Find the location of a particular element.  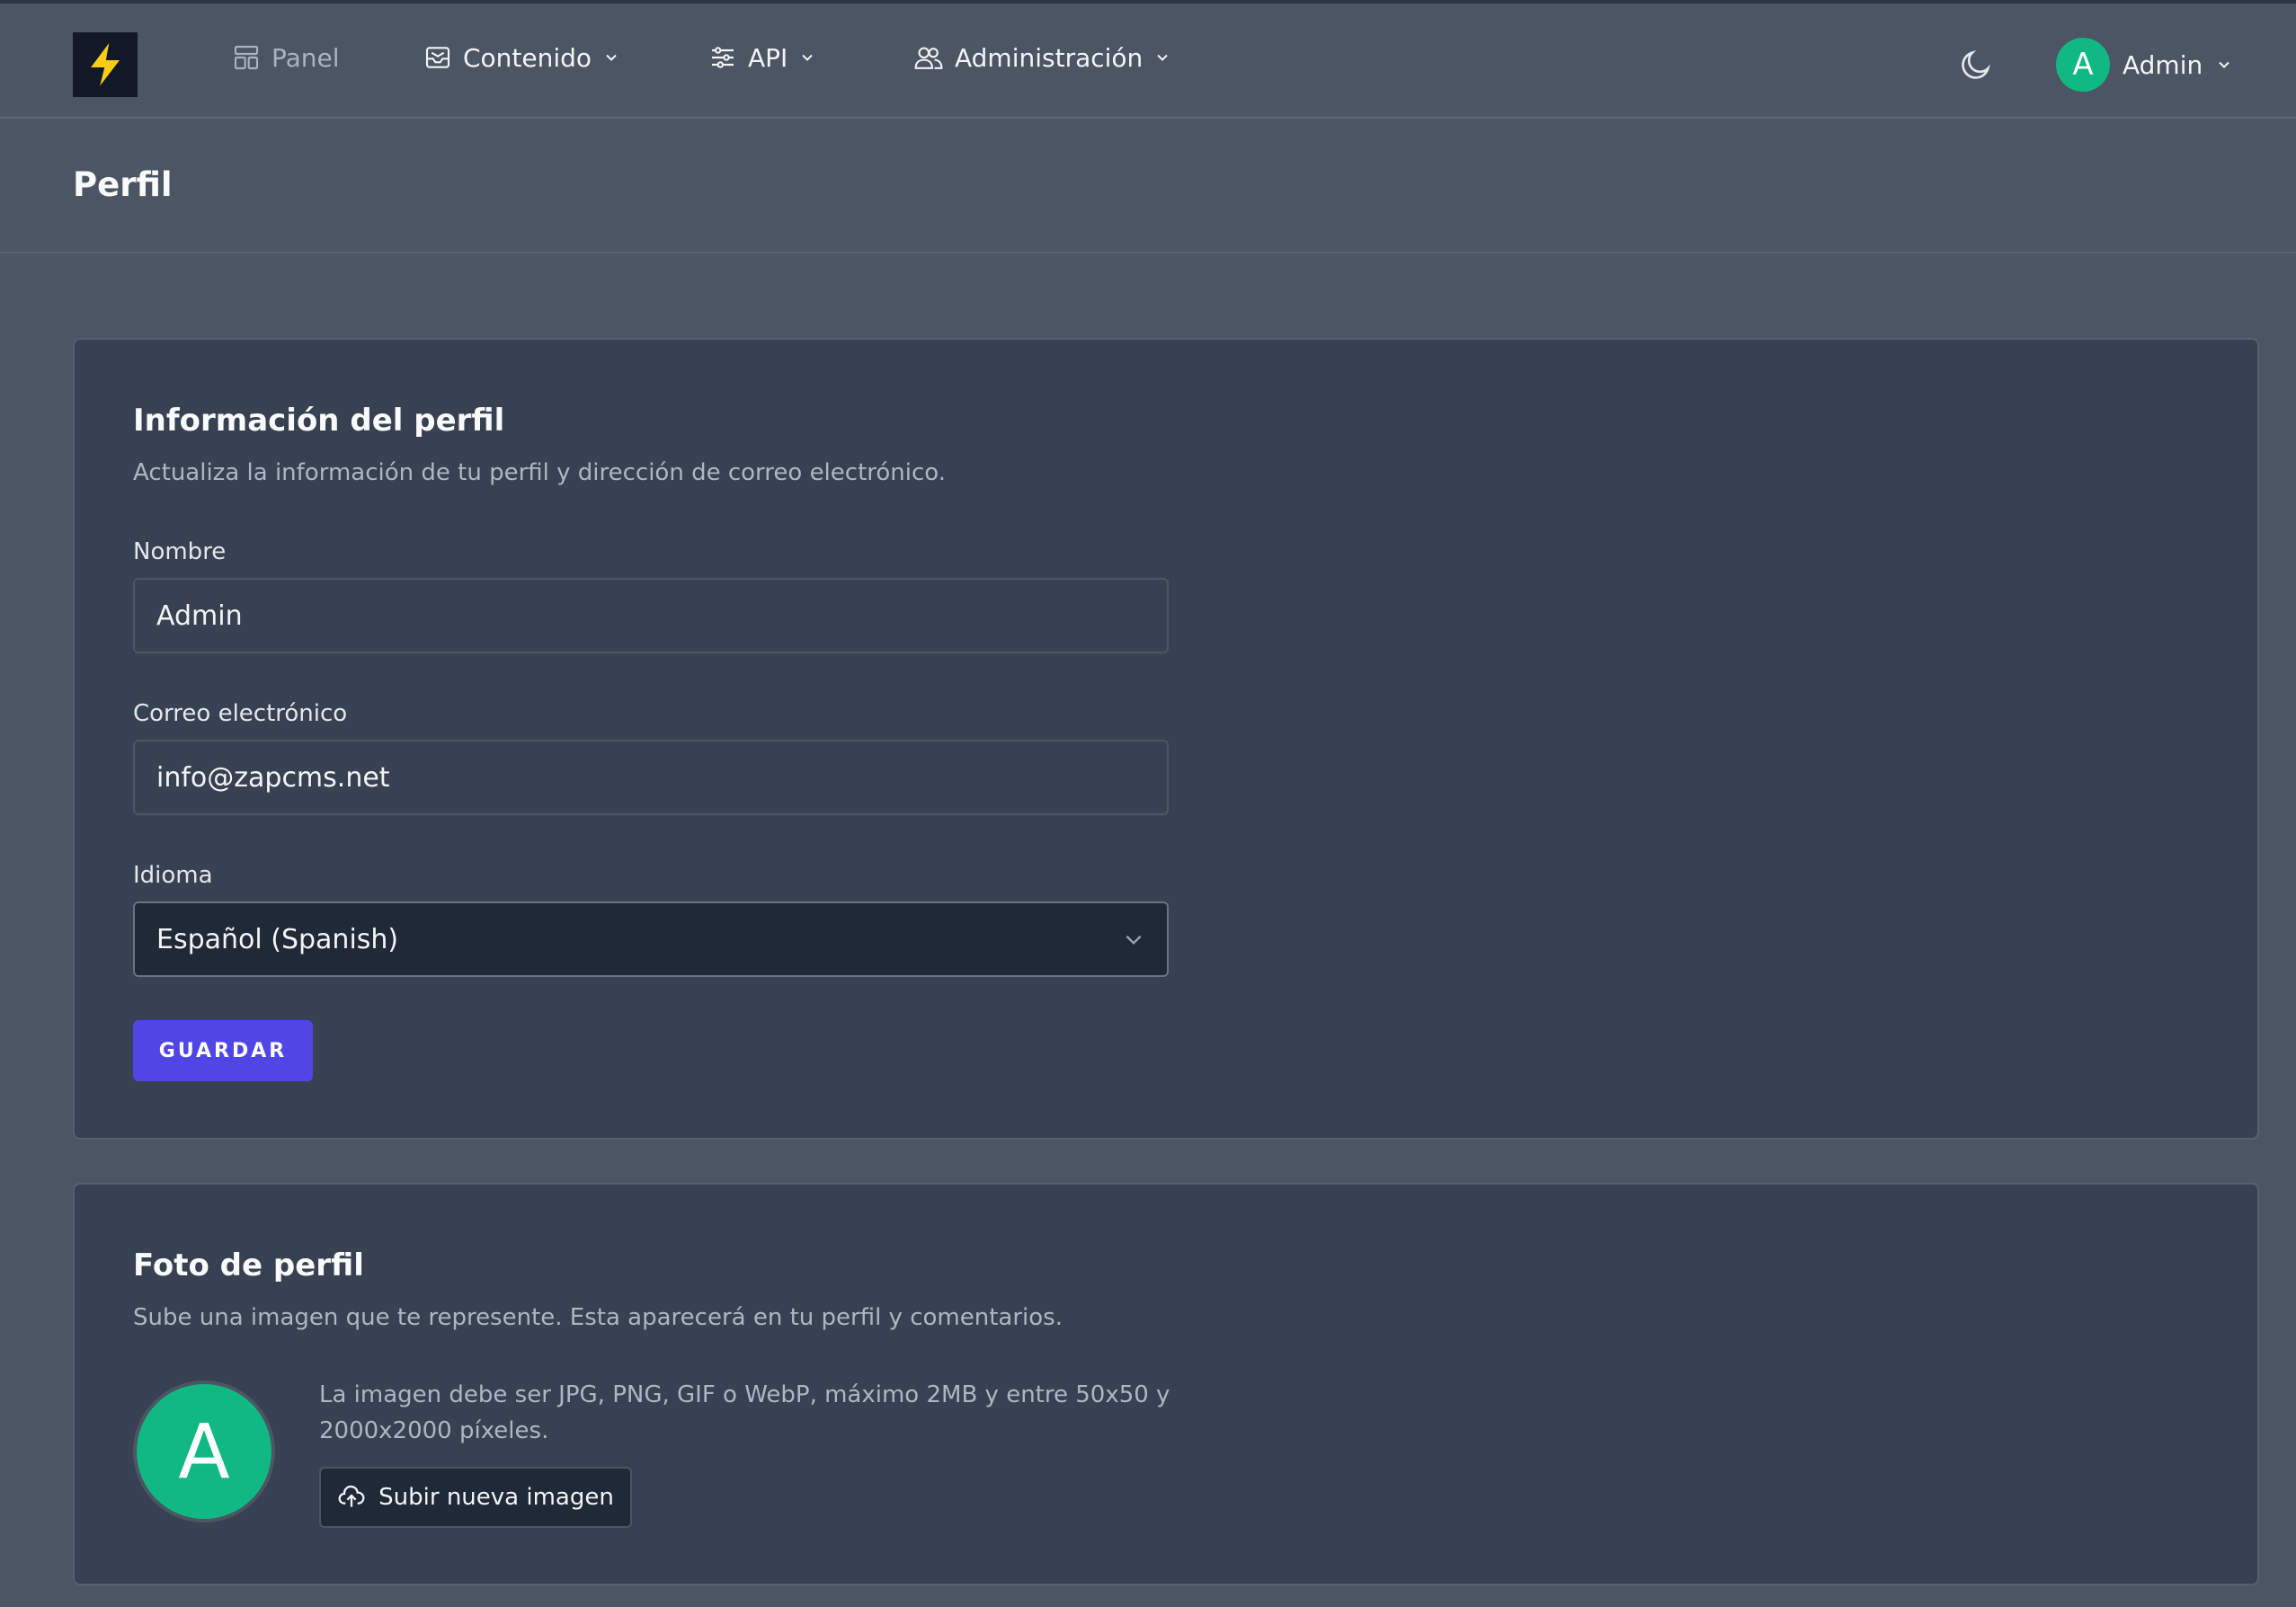

profile-info-title: Información del perfil is located at coordinates (319, 421).